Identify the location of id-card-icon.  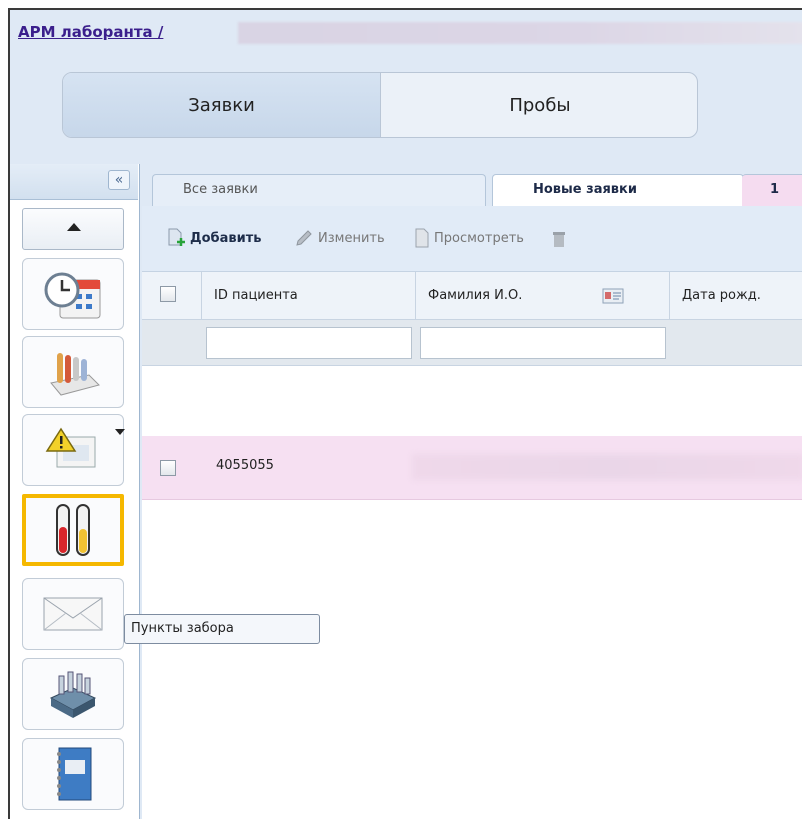
(613, 296).